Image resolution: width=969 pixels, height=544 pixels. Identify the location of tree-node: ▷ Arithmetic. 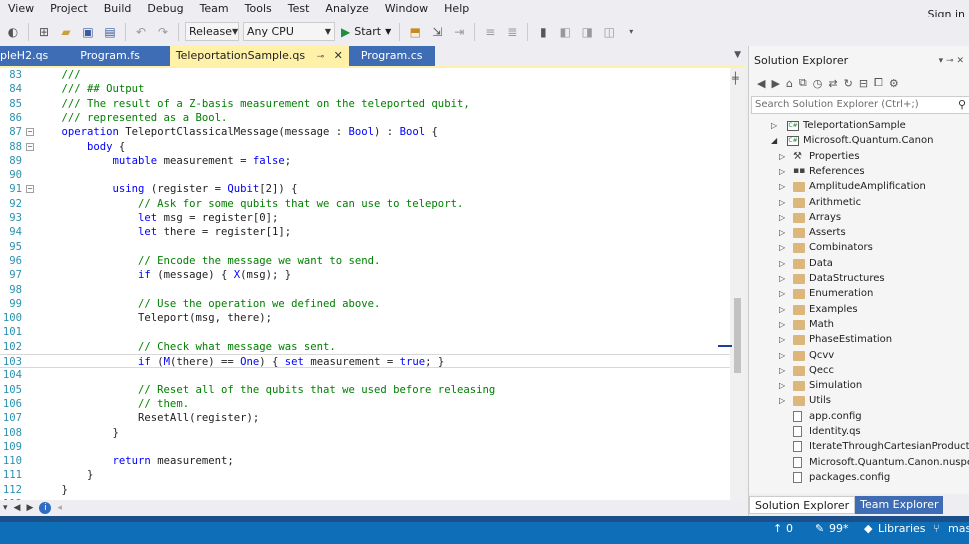
(859, 202).